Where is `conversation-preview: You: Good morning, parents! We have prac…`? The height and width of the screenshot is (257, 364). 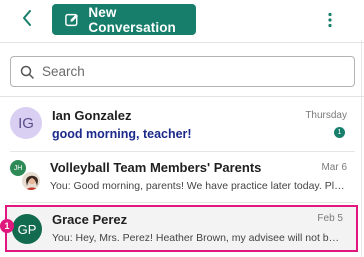 conversation-preview: You: Good morning, parents! We have prac… is located at coordinates (200, 186).